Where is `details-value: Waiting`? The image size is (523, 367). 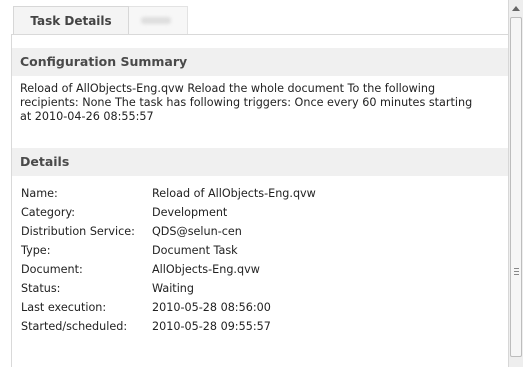 details-value: Waiting is located at coordinates (173, 288).